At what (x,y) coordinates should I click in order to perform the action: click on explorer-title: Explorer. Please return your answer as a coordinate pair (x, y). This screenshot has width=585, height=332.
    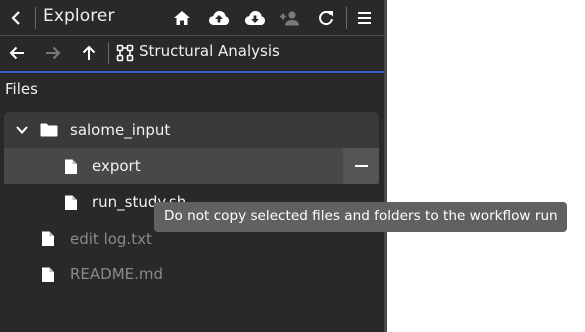
    Looking at the image, I should click on (79, 16).